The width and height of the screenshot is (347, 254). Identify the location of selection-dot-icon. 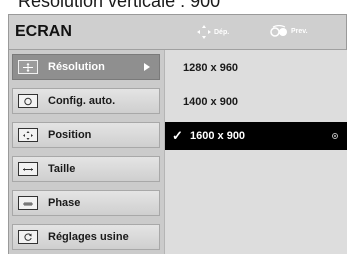
(335, 136).